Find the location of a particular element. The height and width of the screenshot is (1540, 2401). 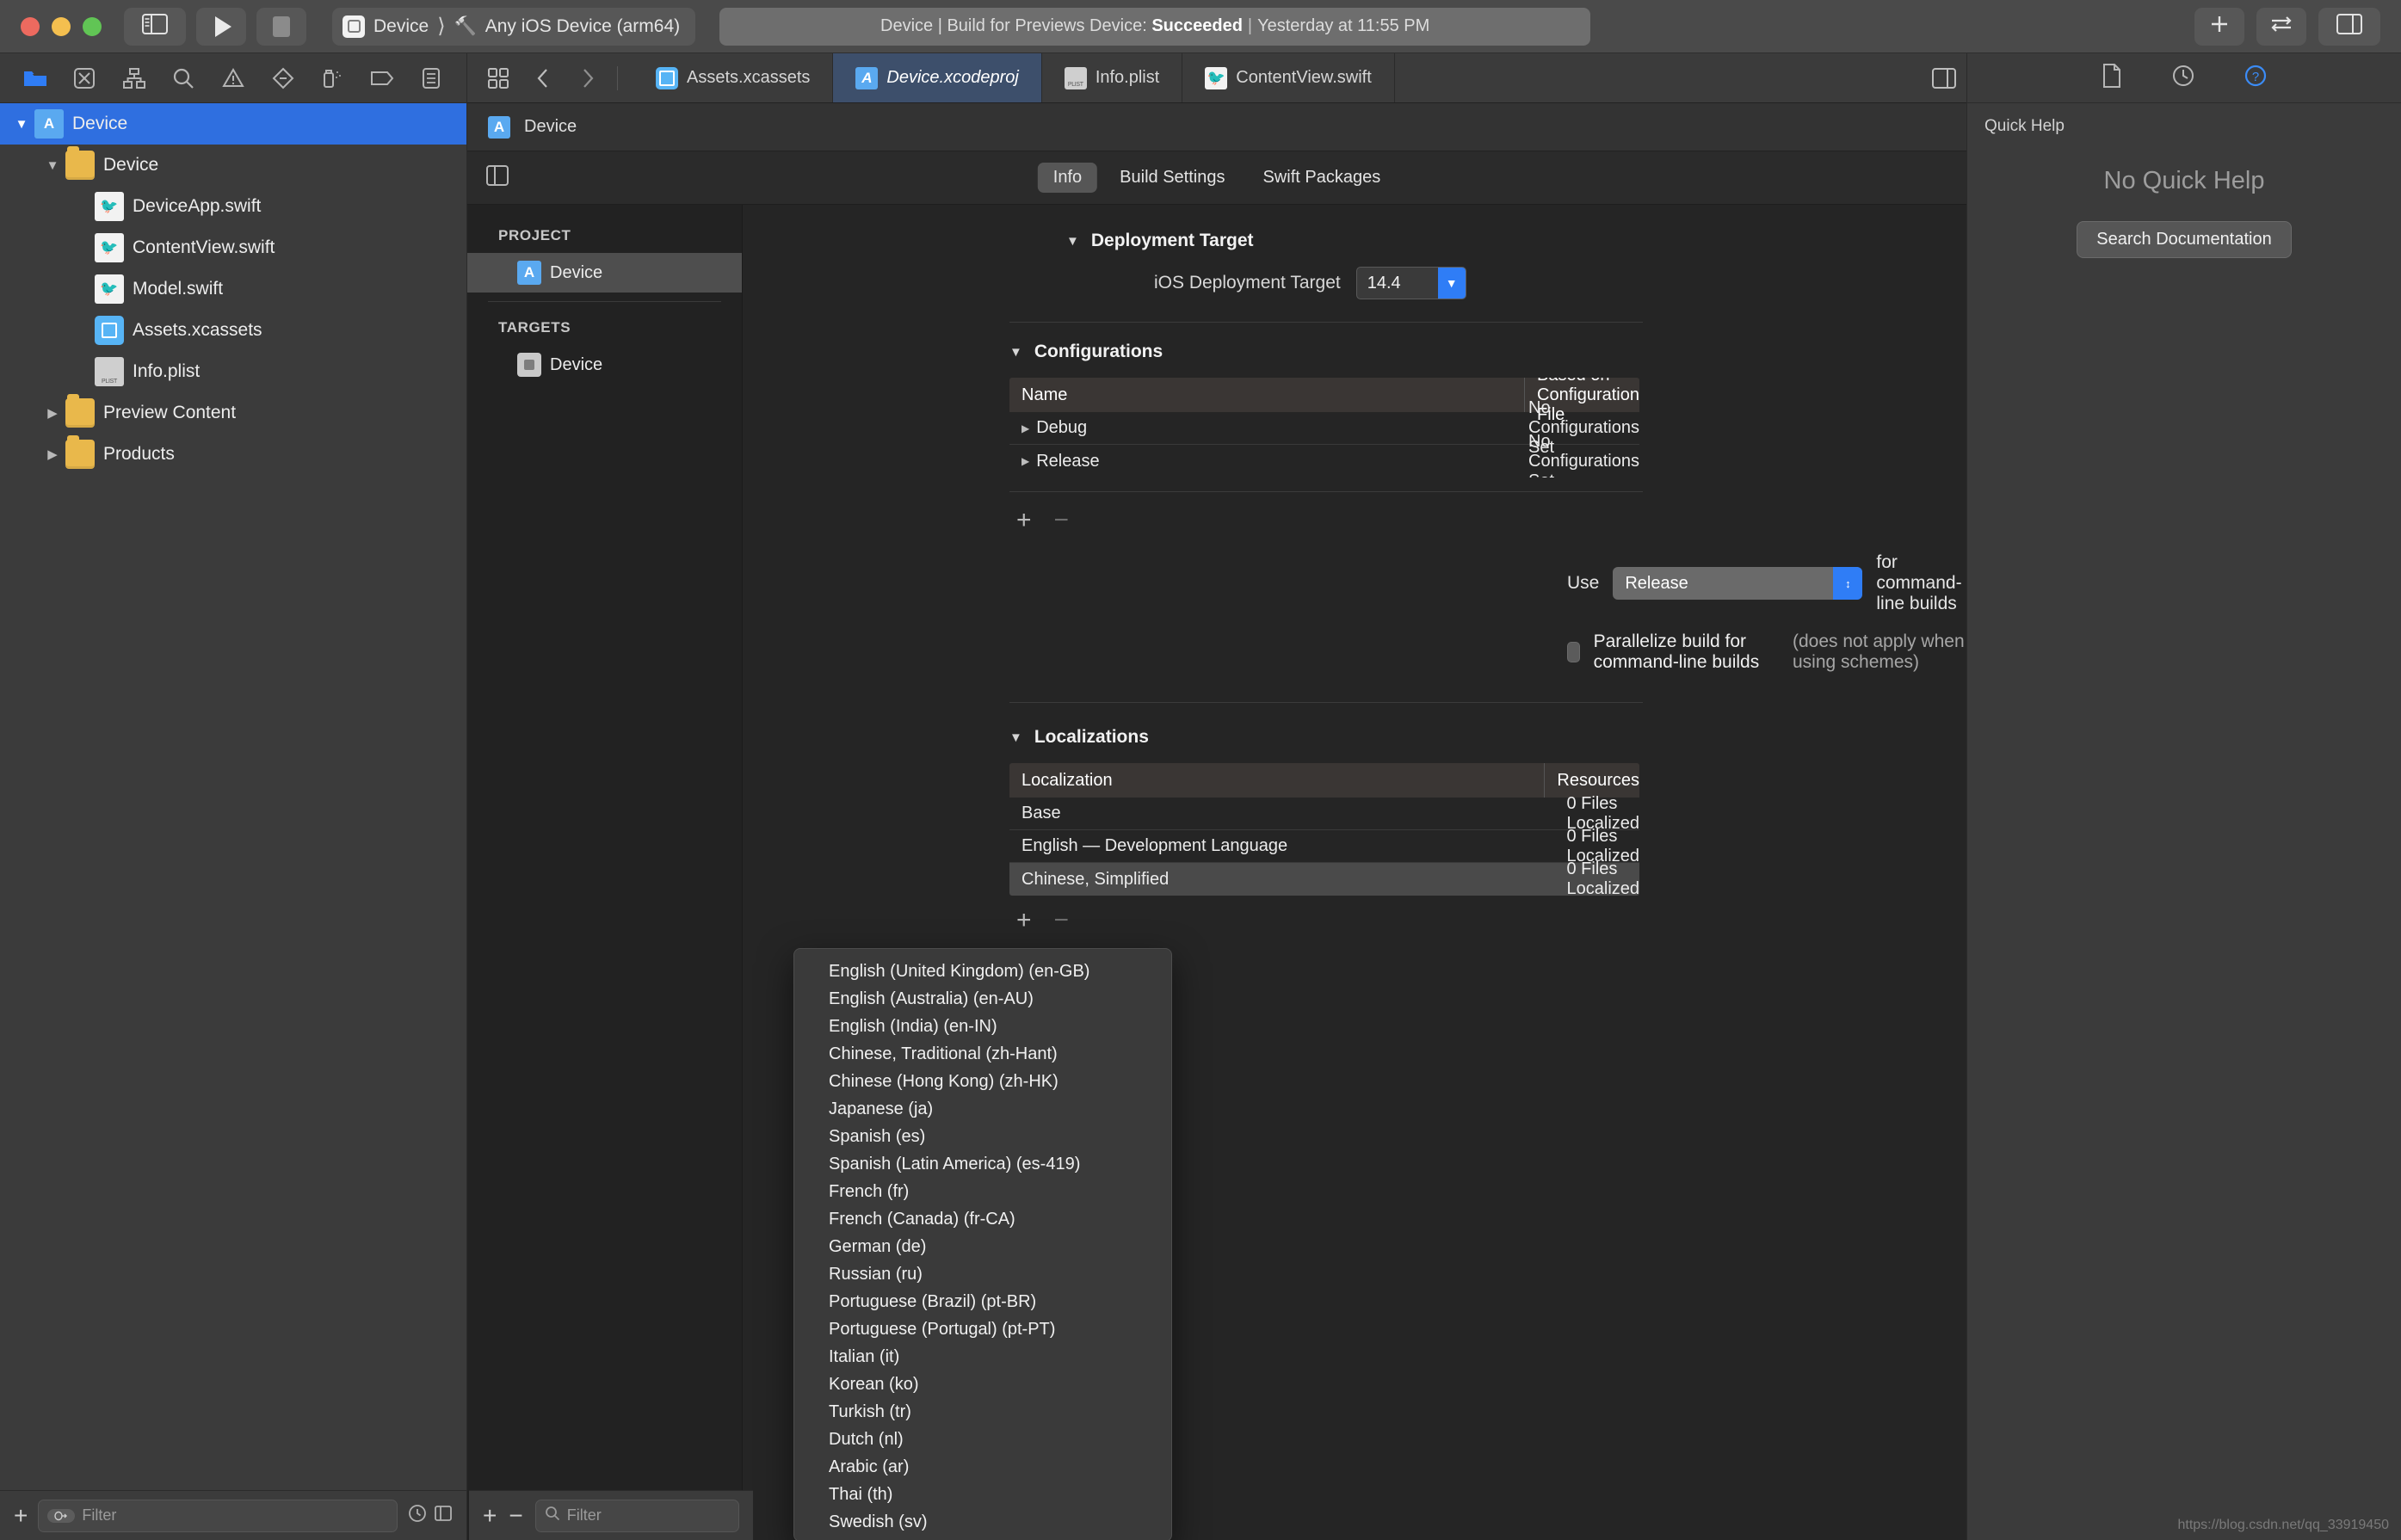

tree-item-file: ContentView.swift is located at coordinates (233, 247).